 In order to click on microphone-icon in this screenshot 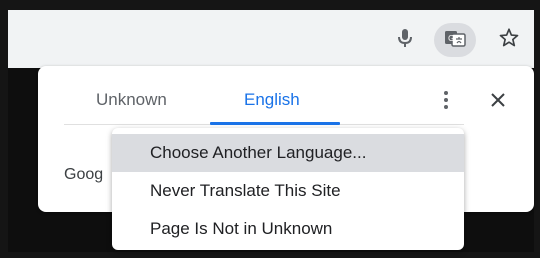, I will do `click(405, 40)`.